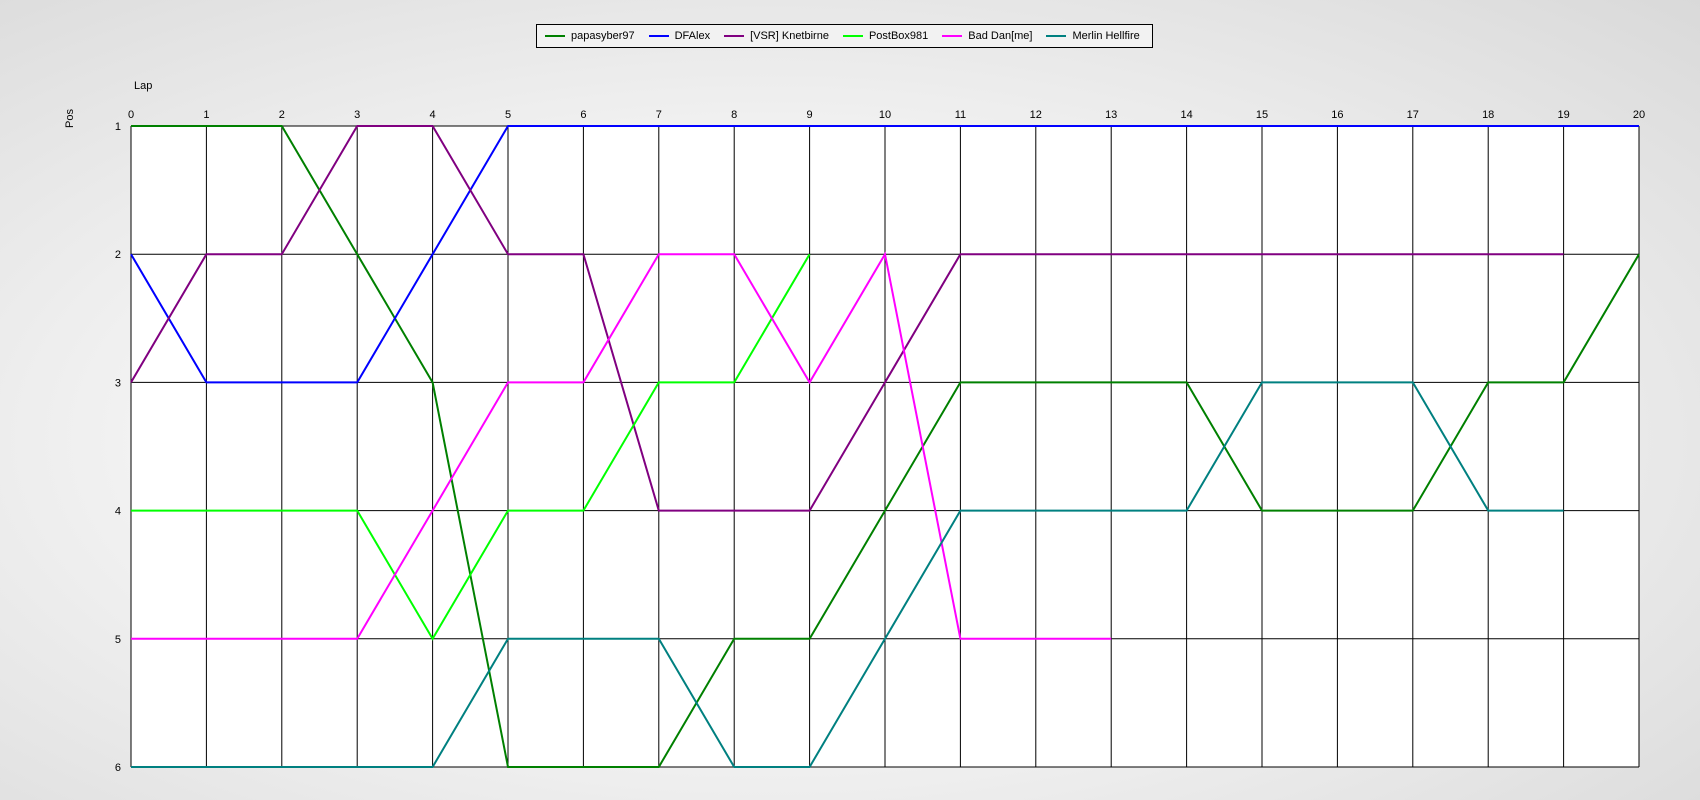  Describe the element at coordinates (282, 115) in the screenshot. I see `x-tick-label: 2` at that location.